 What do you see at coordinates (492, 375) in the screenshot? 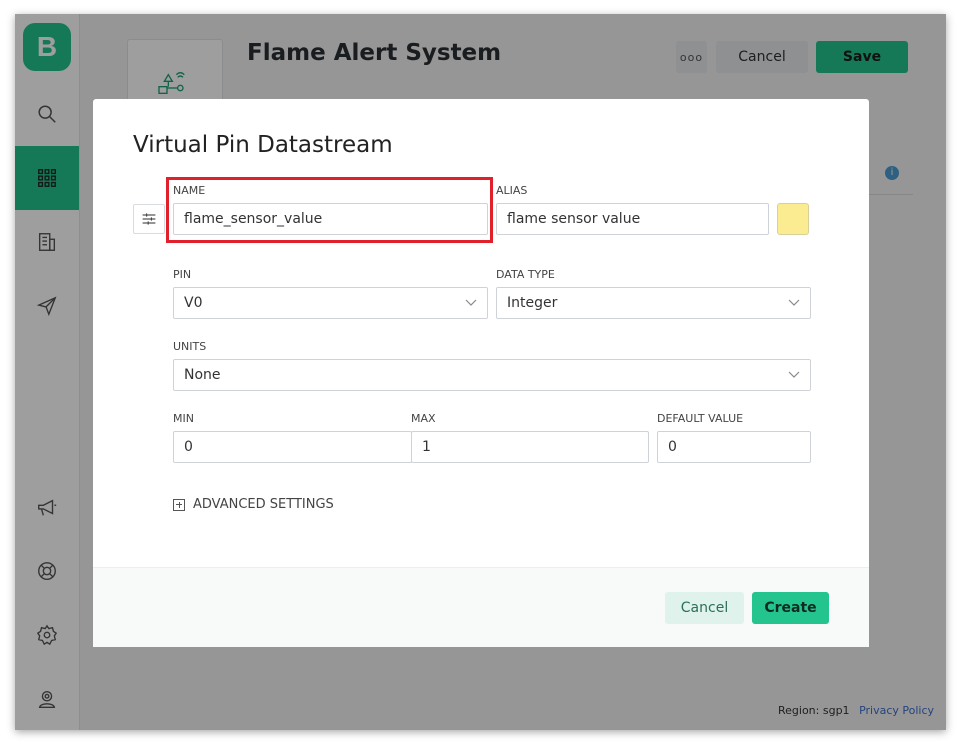
I see `units-select: None` at bounding box center [492, 375].